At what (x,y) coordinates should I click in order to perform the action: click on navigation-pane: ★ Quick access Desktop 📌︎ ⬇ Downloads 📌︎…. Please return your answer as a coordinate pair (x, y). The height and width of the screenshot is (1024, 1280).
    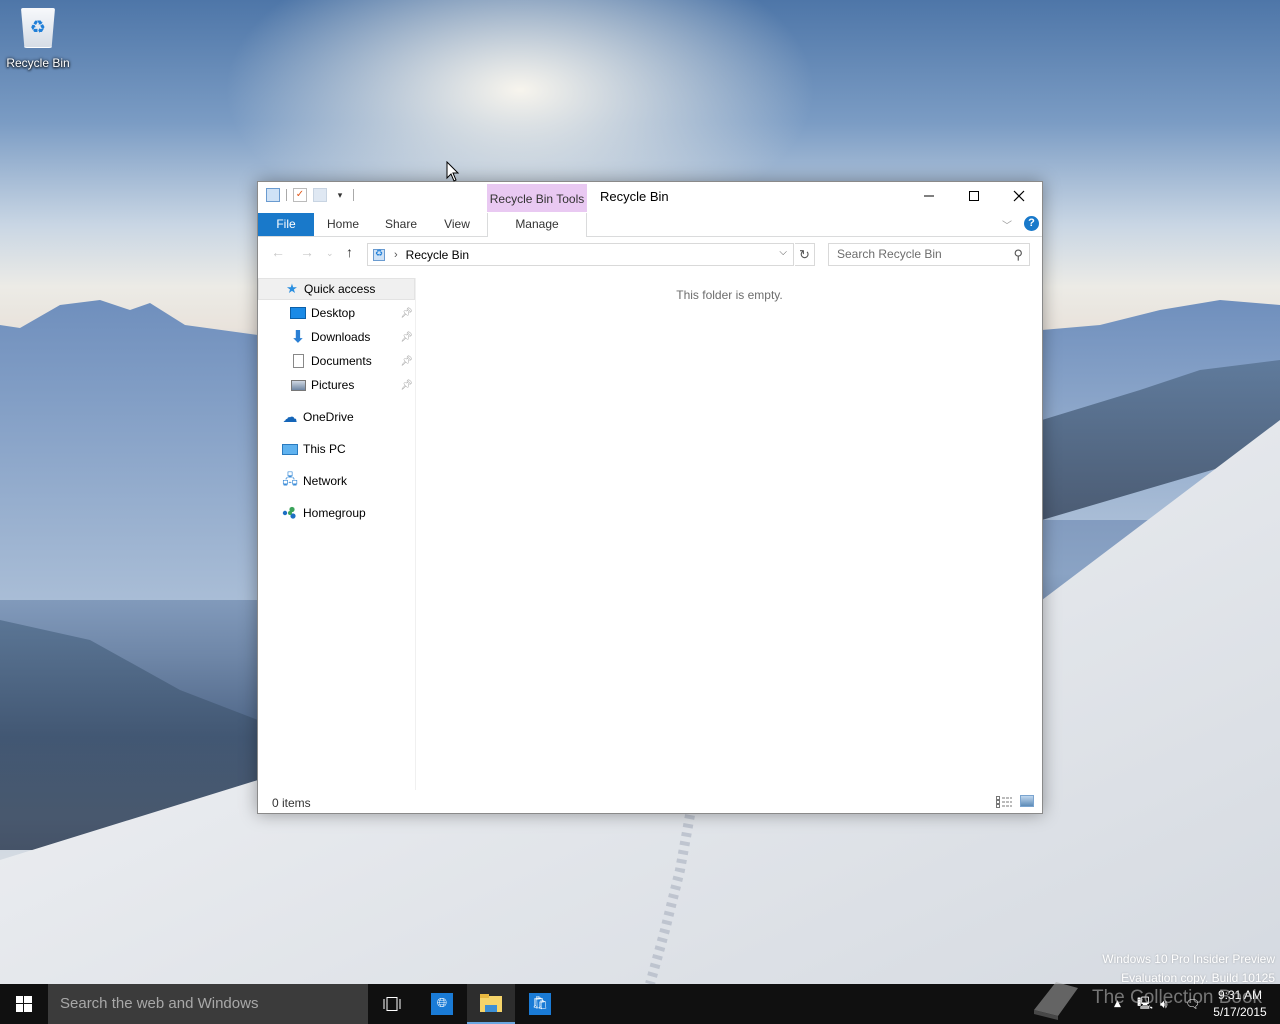
    Looking at the image, I should click on (337, 534).